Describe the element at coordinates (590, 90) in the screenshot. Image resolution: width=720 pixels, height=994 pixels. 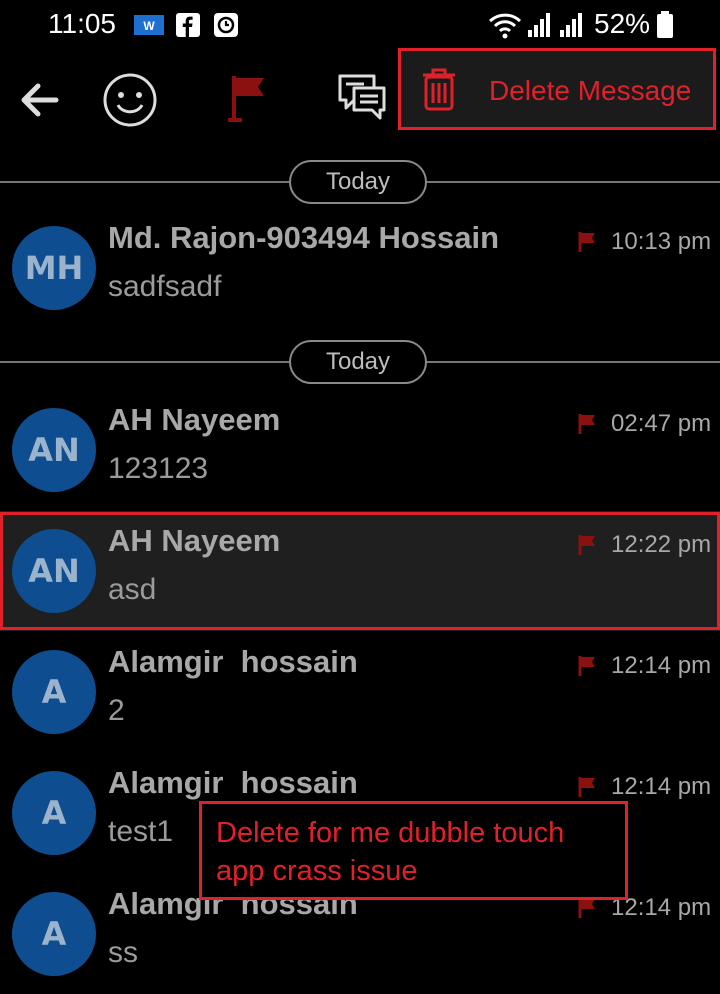
I see `delete-message-label: Delete Message` at that location.